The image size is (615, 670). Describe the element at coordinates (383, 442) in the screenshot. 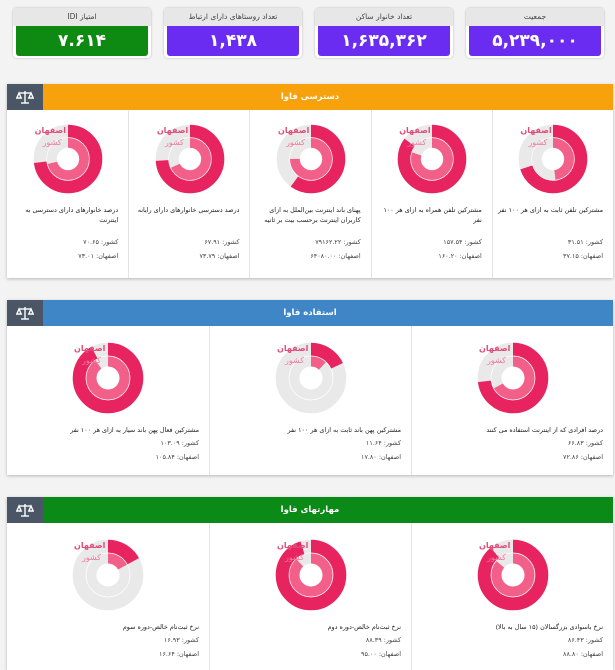

I see `country-value: کشور: ۱۱.۶۴` at that location.